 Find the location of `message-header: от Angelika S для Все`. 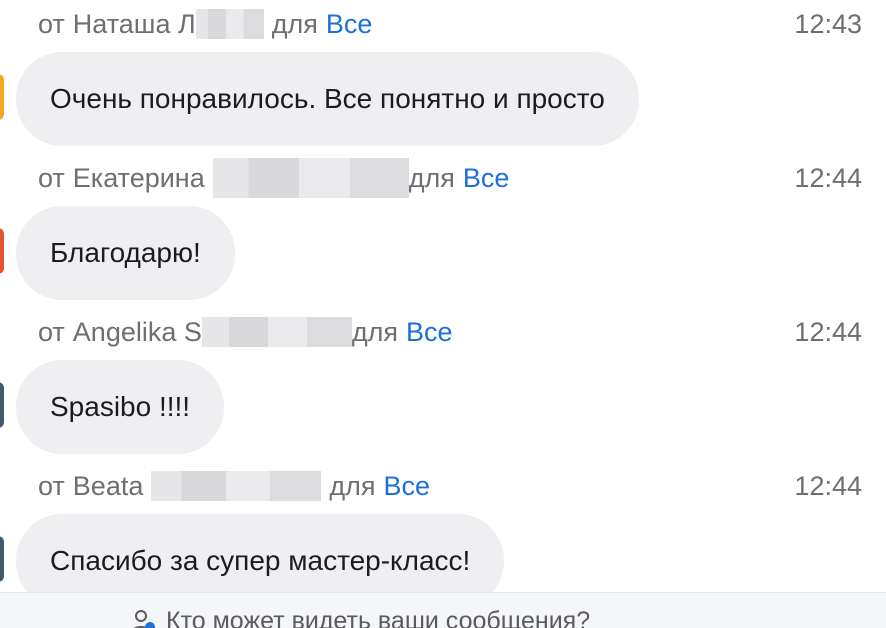

message-header: от Angelika S для Все is located at coordinates (245, 332).